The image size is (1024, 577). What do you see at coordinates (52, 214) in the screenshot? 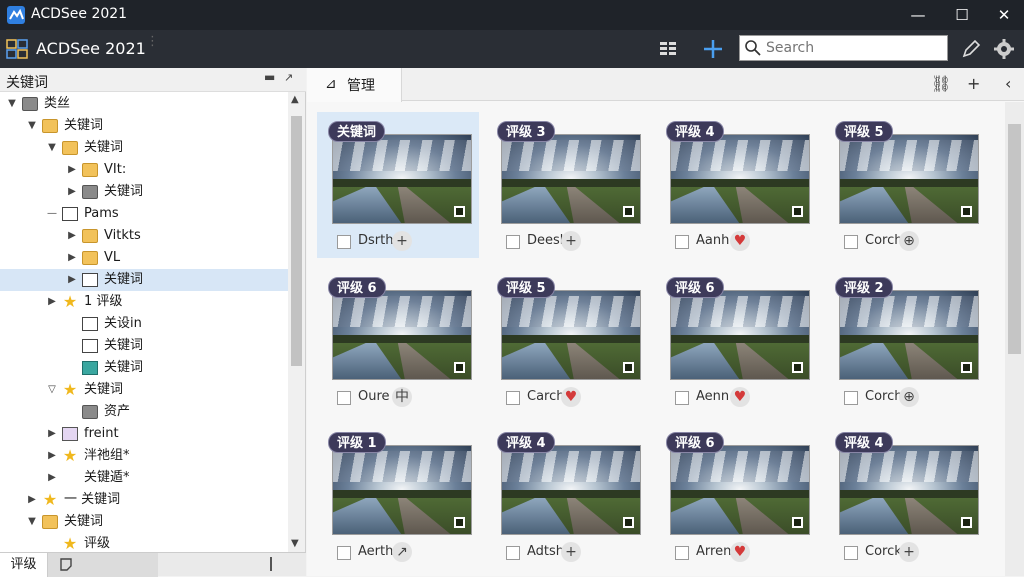
I see `tree-expander-icon: —` at bounding box center [52, 214].